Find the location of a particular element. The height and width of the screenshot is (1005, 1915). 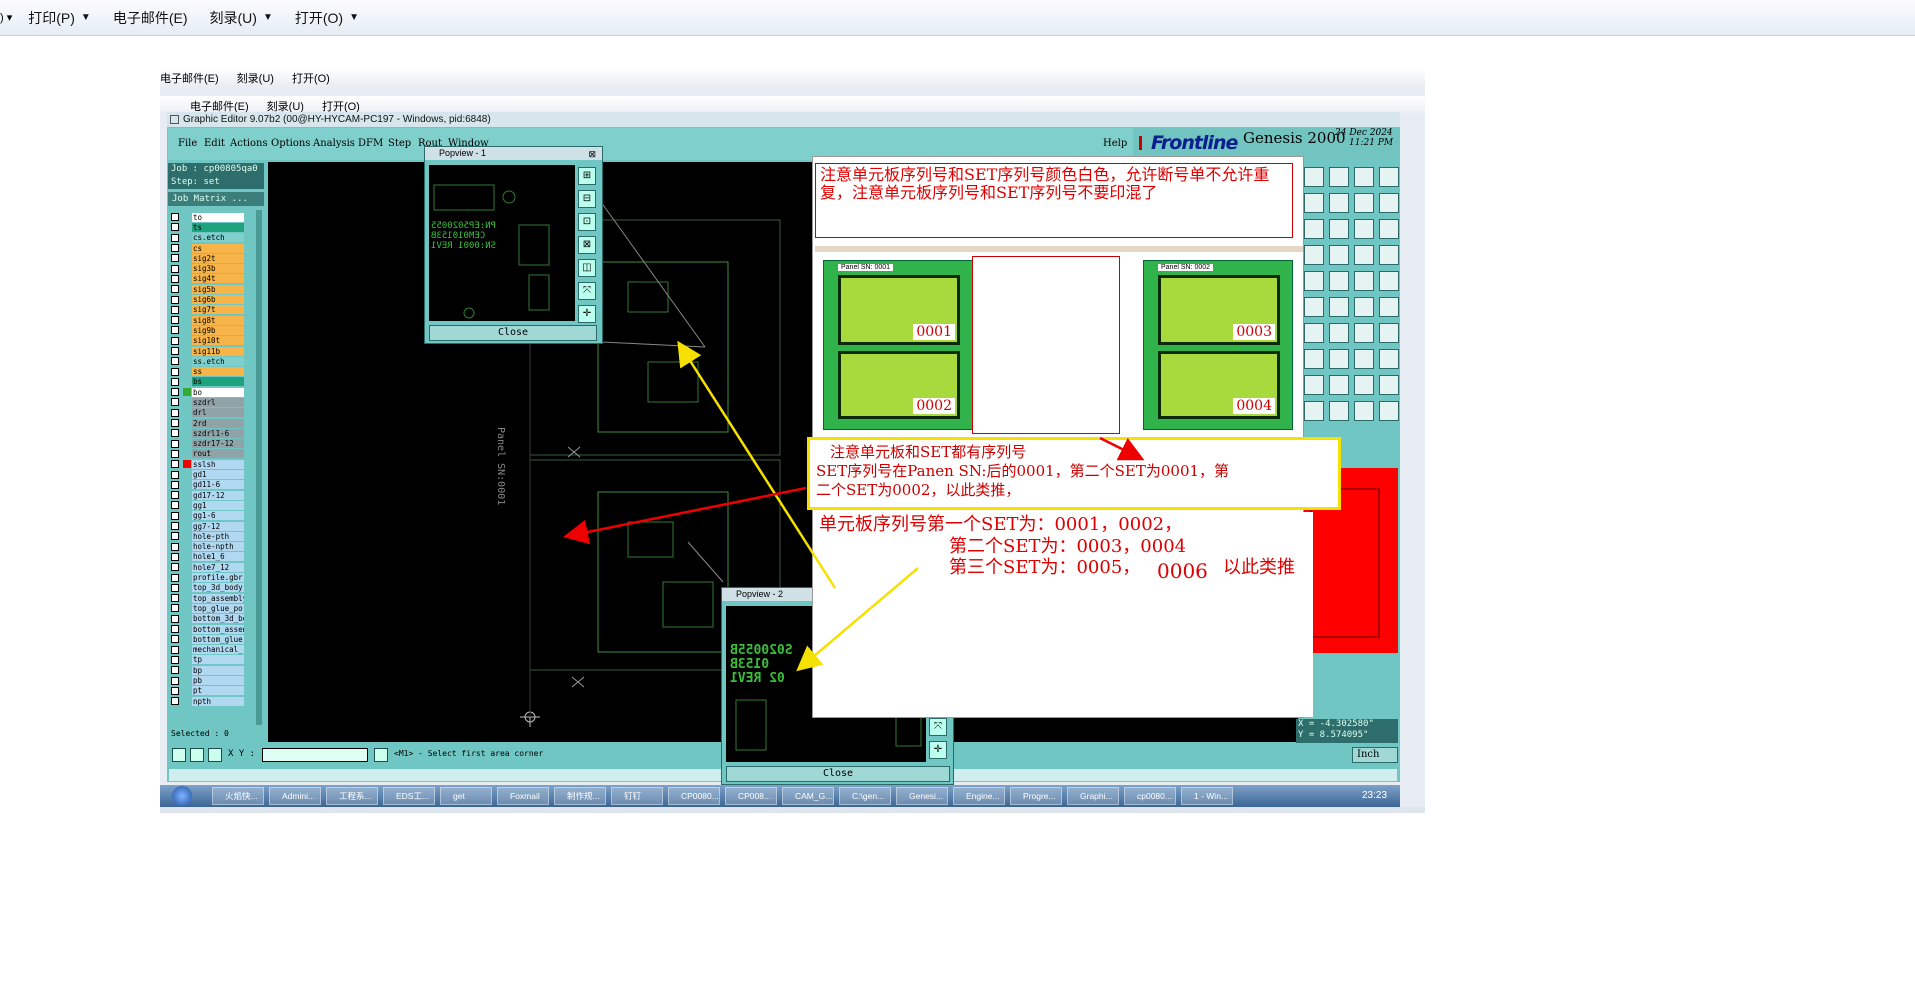

layer-row: top_3d_body is located at coordinates (208, 588).